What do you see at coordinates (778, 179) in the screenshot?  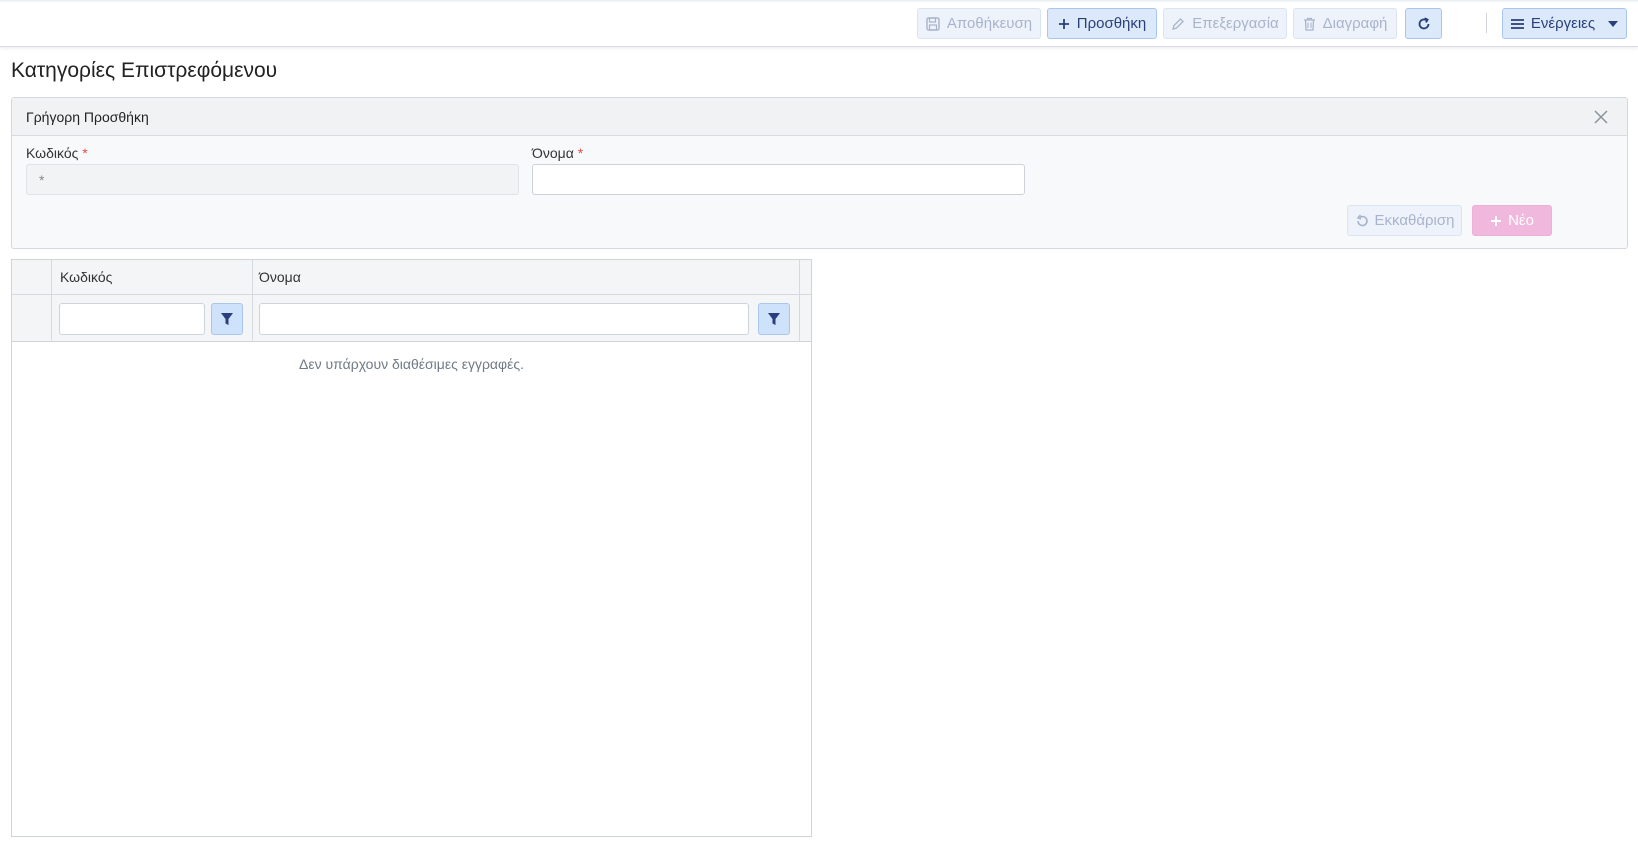 I see `name-input` at bounding box center [778, 179].